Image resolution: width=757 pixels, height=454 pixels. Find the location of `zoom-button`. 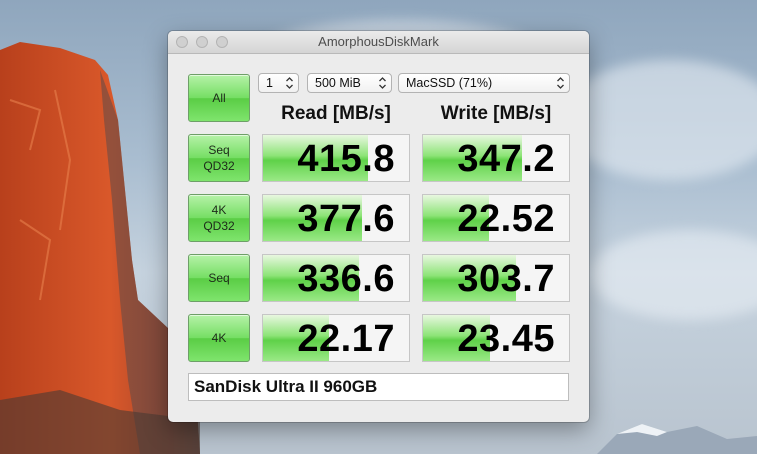

zoom-button is located at coordinates (222, 42).